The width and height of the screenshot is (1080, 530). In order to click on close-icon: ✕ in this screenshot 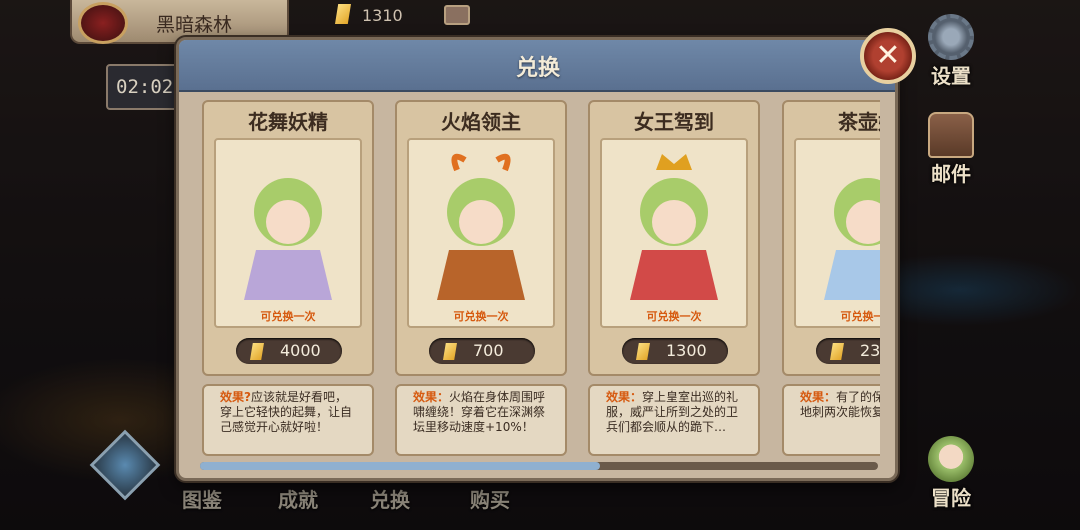, I will do `click(888, 55)`.